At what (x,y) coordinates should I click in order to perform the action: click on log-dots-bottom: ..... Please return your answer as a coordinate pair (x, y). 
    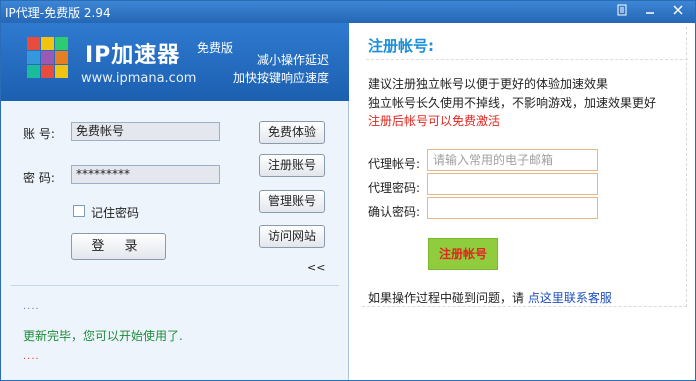
    Looking at the image, I should click on (31, 356).